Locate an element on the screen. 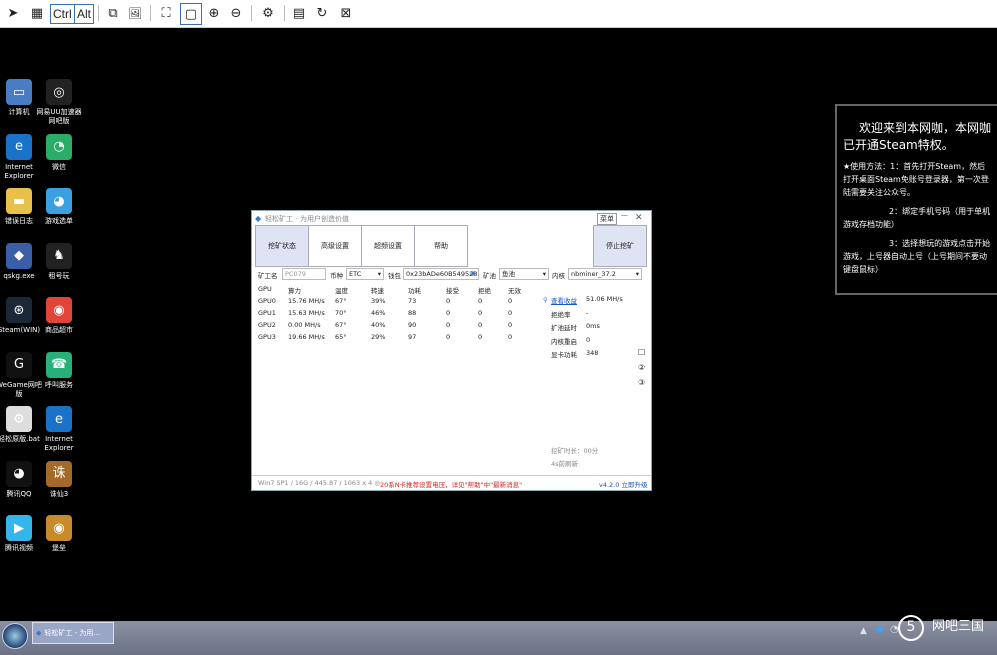 This screenshot has width=997, height=655. app-icon: 诛 is located at coordinates (59, 473).